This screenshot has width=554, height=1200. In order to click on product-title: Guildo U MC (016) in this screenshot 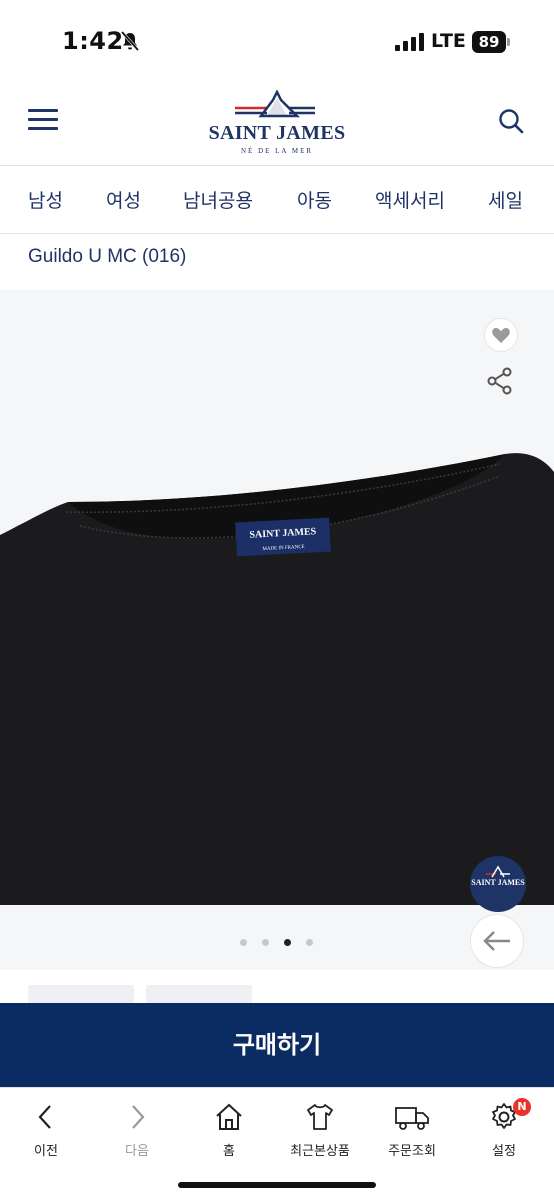, I will do `click(107, 256)`.